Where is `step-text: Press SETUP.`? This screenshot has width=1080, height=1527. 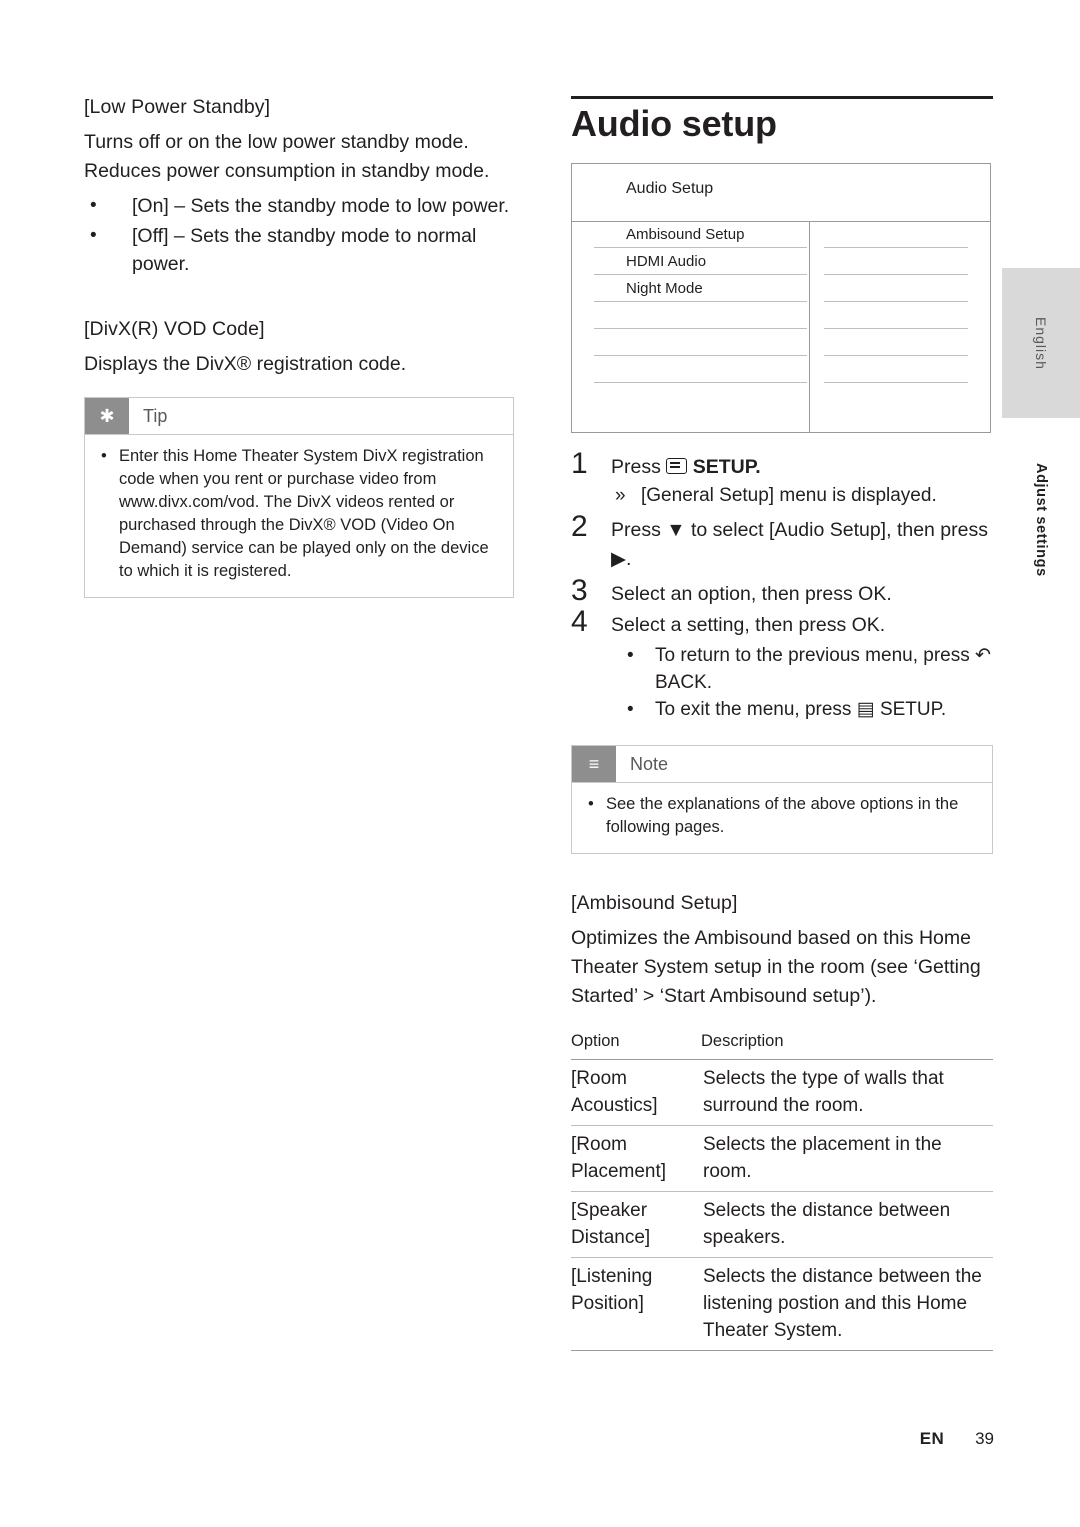 step-text: Press SETUP. is located at coordinates (802, 467).